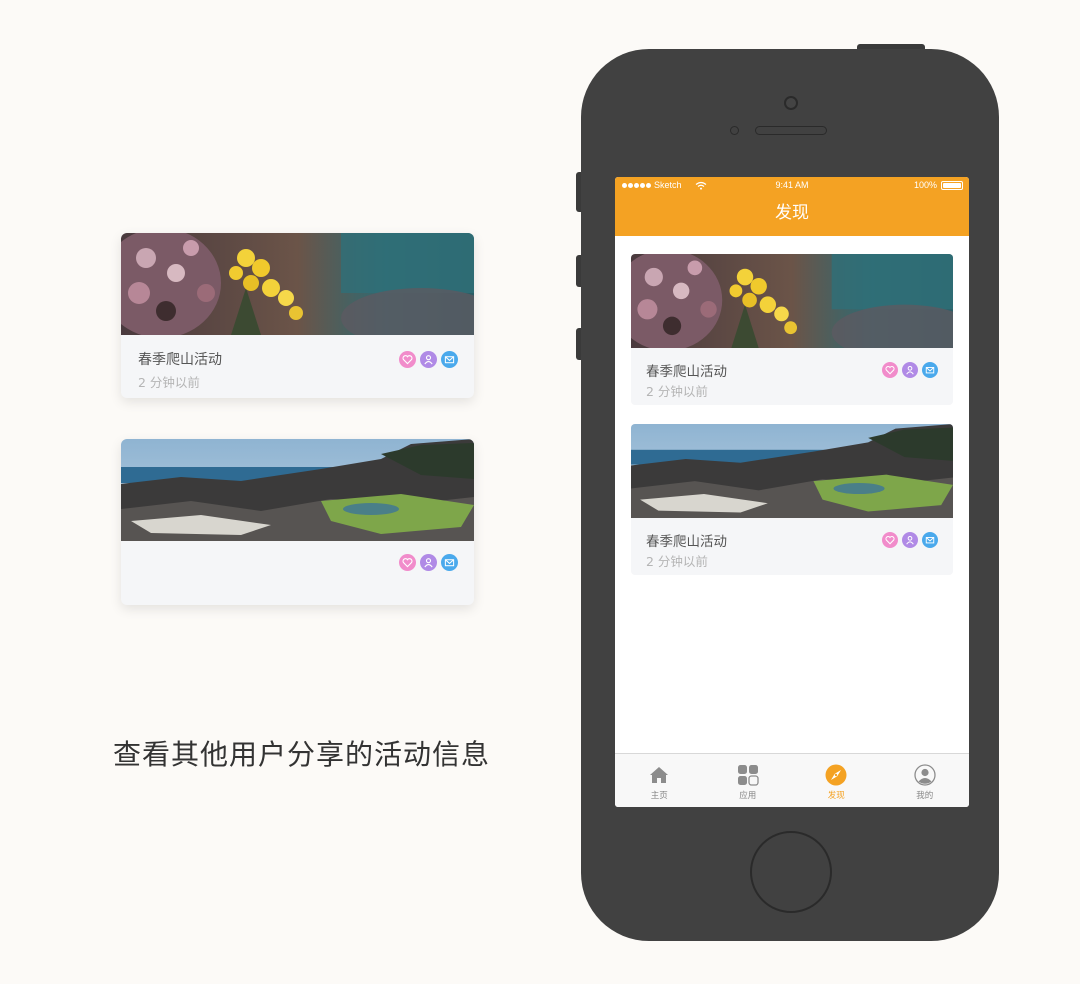  What do you see at coordinates (925, 185) in the screenshot?
I see `battery-percent: 100%` at bounding box center [925, 185].